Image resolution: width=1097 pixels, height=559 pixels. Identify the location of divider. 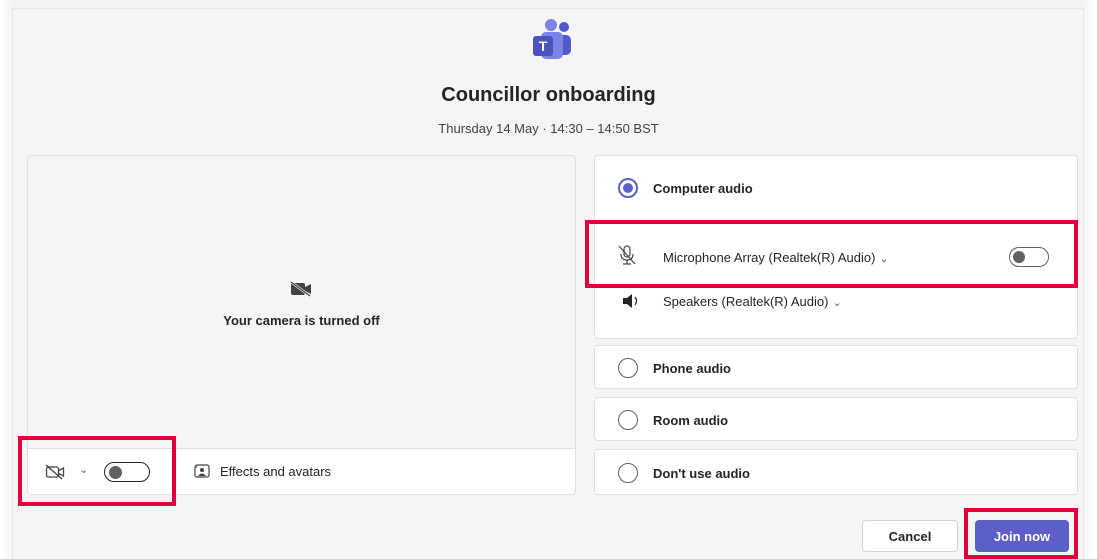
(836, 223).